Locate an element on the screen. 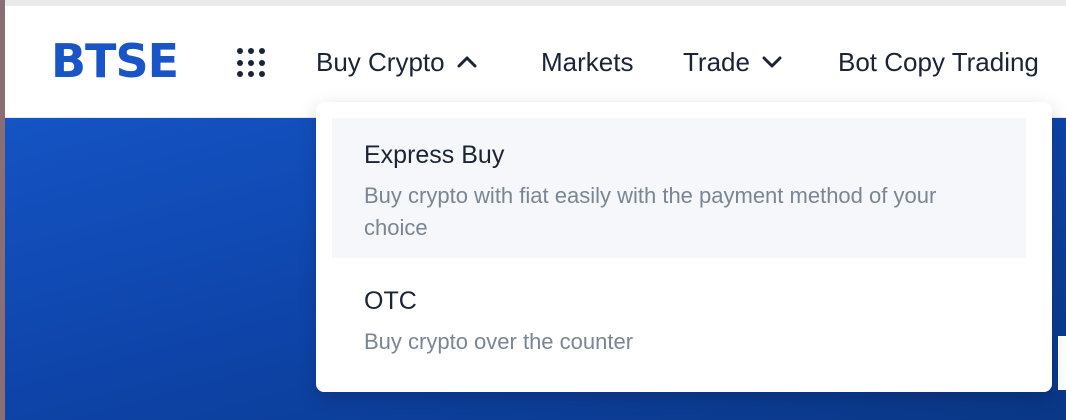 The image size is (1066, 420). nav-bot-copy-trading-label: Bot Copy Trading is located at coordinates (938, 61).